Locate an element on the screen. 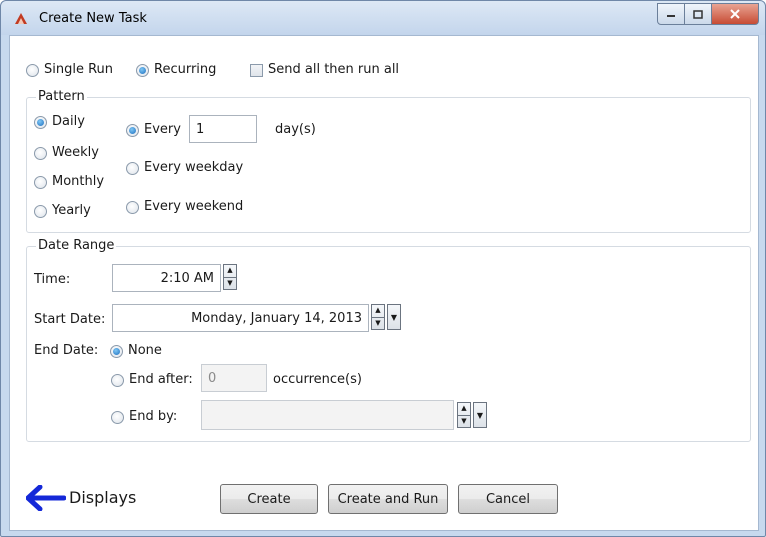  daily-radio is located at coordinates (40, 122).